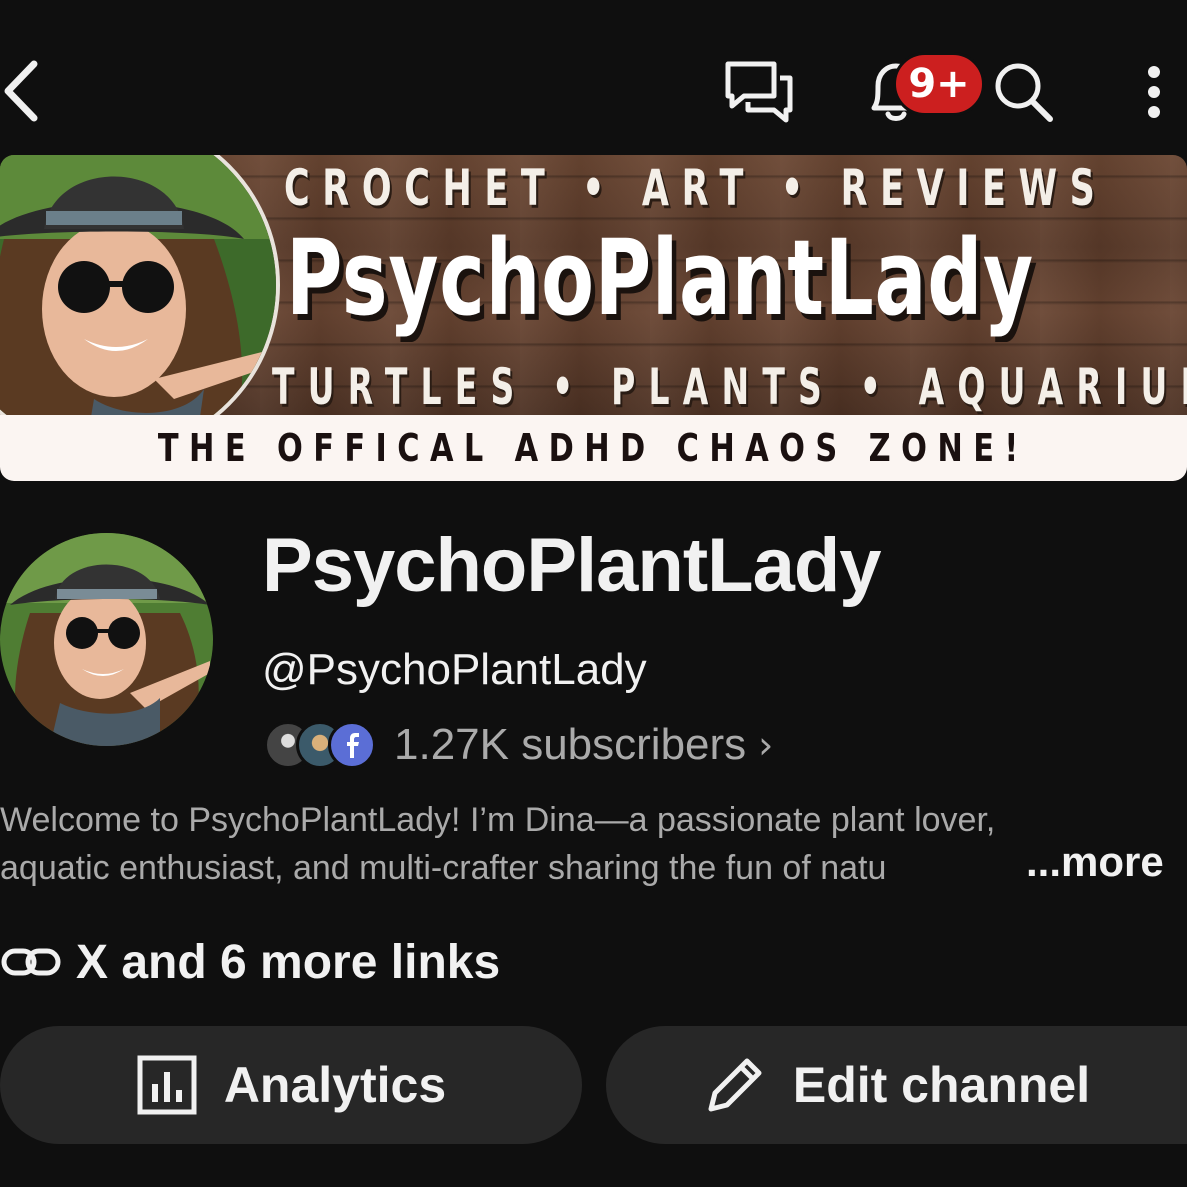 Image resolution: width=1187 pixels, height=1187 pixels. I want to click on subscribers-row: 1.27K subscribers ›, so click(518, 745).